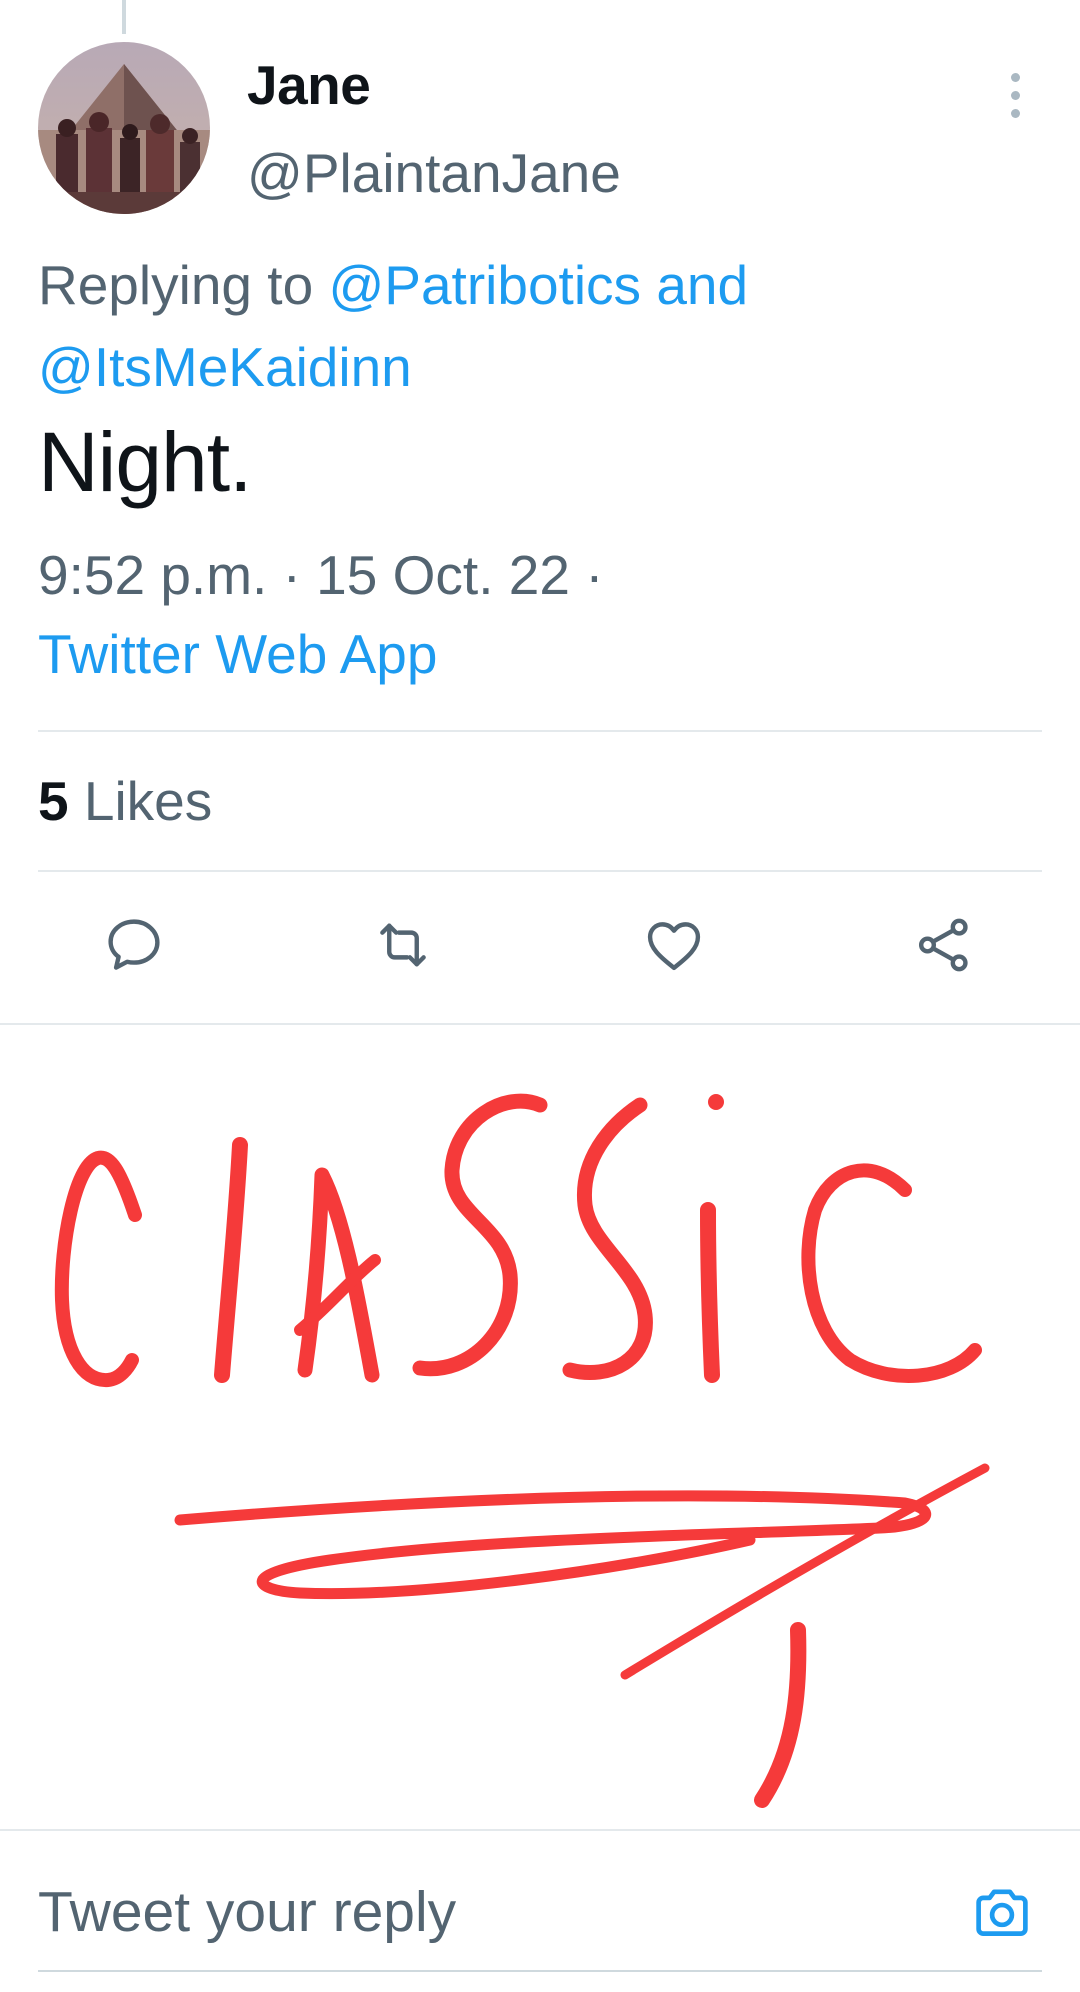  What do you see at coordinates (124, 17) in the screenshot?
I see `thread-connector-line` at bounding box center [124, 17].